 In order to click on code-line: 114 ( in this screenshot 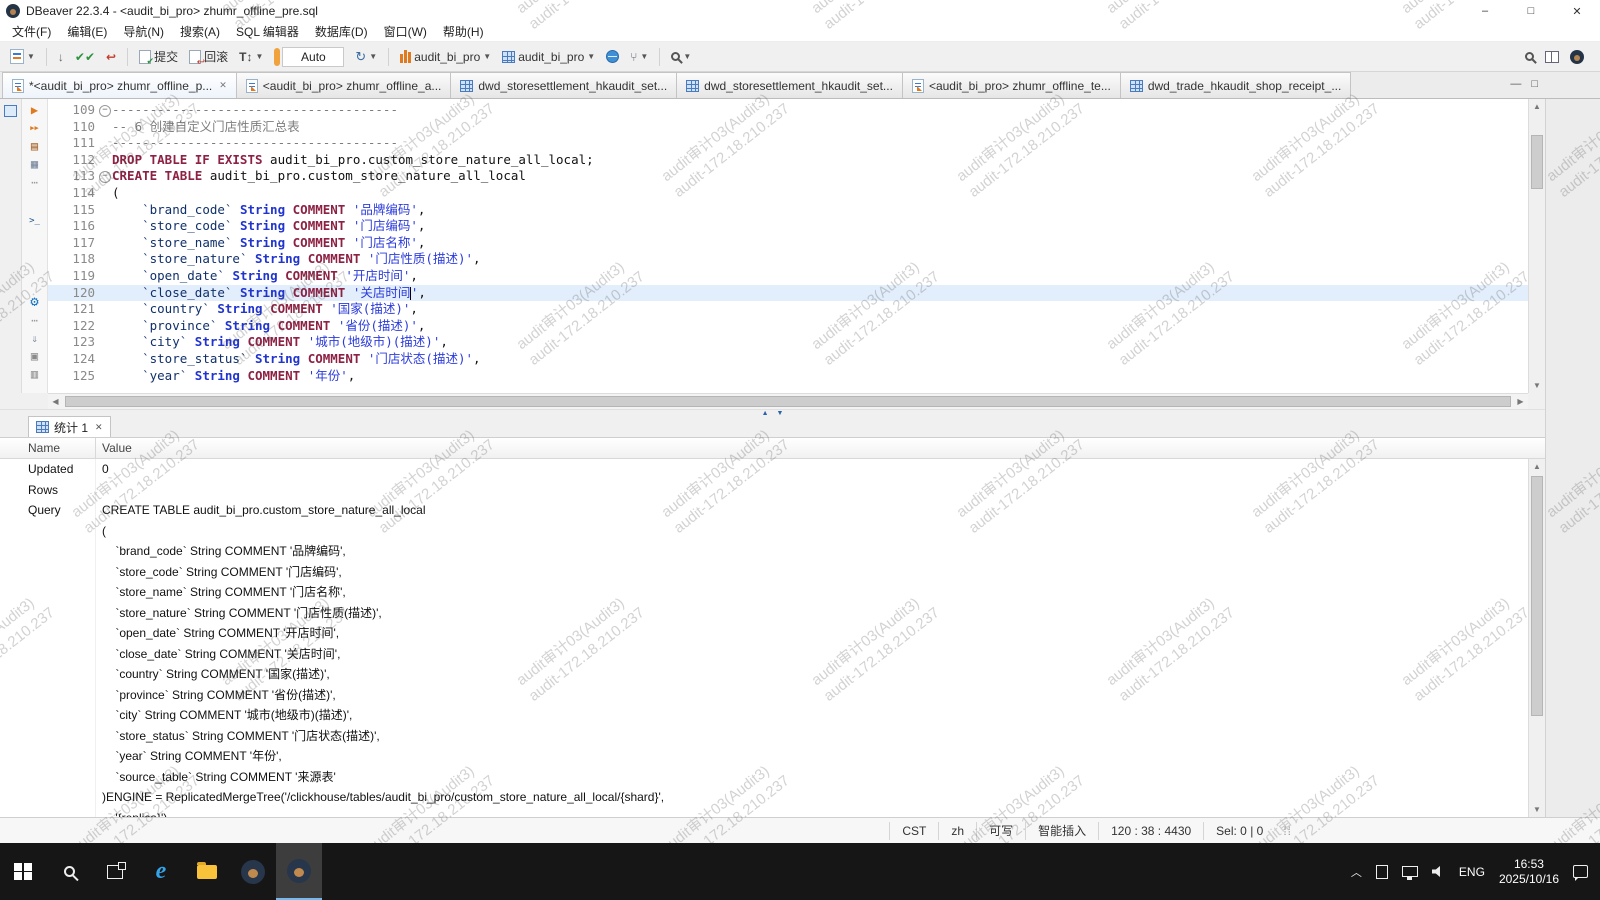, I will do `click(788, 193)`.